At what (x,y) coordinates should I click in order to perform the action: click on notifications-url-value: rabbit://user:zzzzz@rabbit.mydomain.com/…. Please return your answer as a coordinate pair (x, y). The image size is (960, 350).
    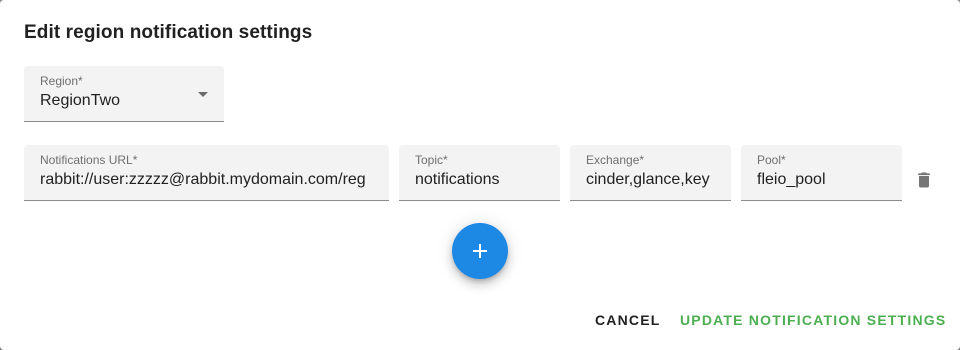
    Looking at the image, I should click on (203, 179).